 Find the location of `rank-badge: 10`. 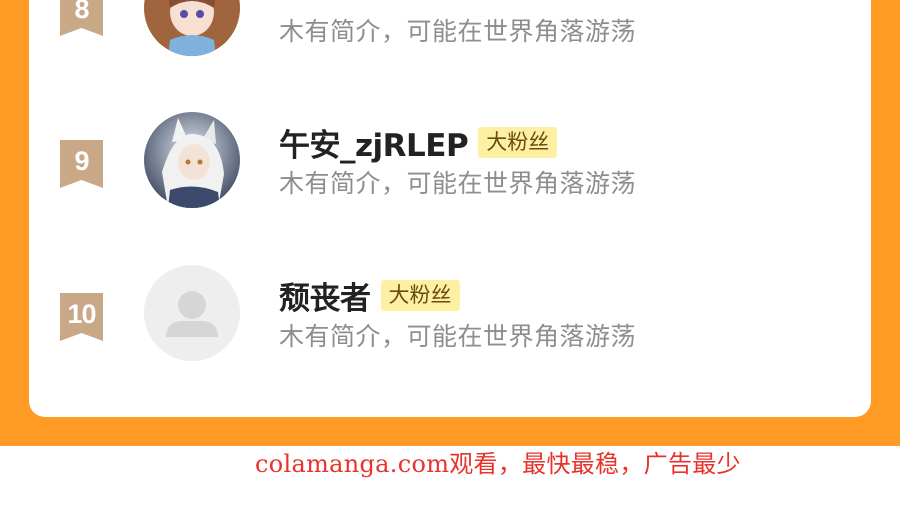

rank-badge: 10 is located at coordinates (81, 317).